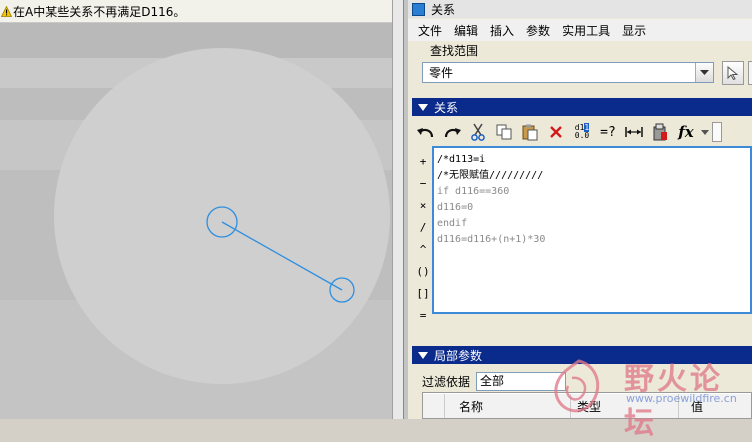 This screenshot has height=442, width=752. Describe the element at coordinates (586, 30) in the screenshot. I see `menu-utilities: 实用工具` at that location.